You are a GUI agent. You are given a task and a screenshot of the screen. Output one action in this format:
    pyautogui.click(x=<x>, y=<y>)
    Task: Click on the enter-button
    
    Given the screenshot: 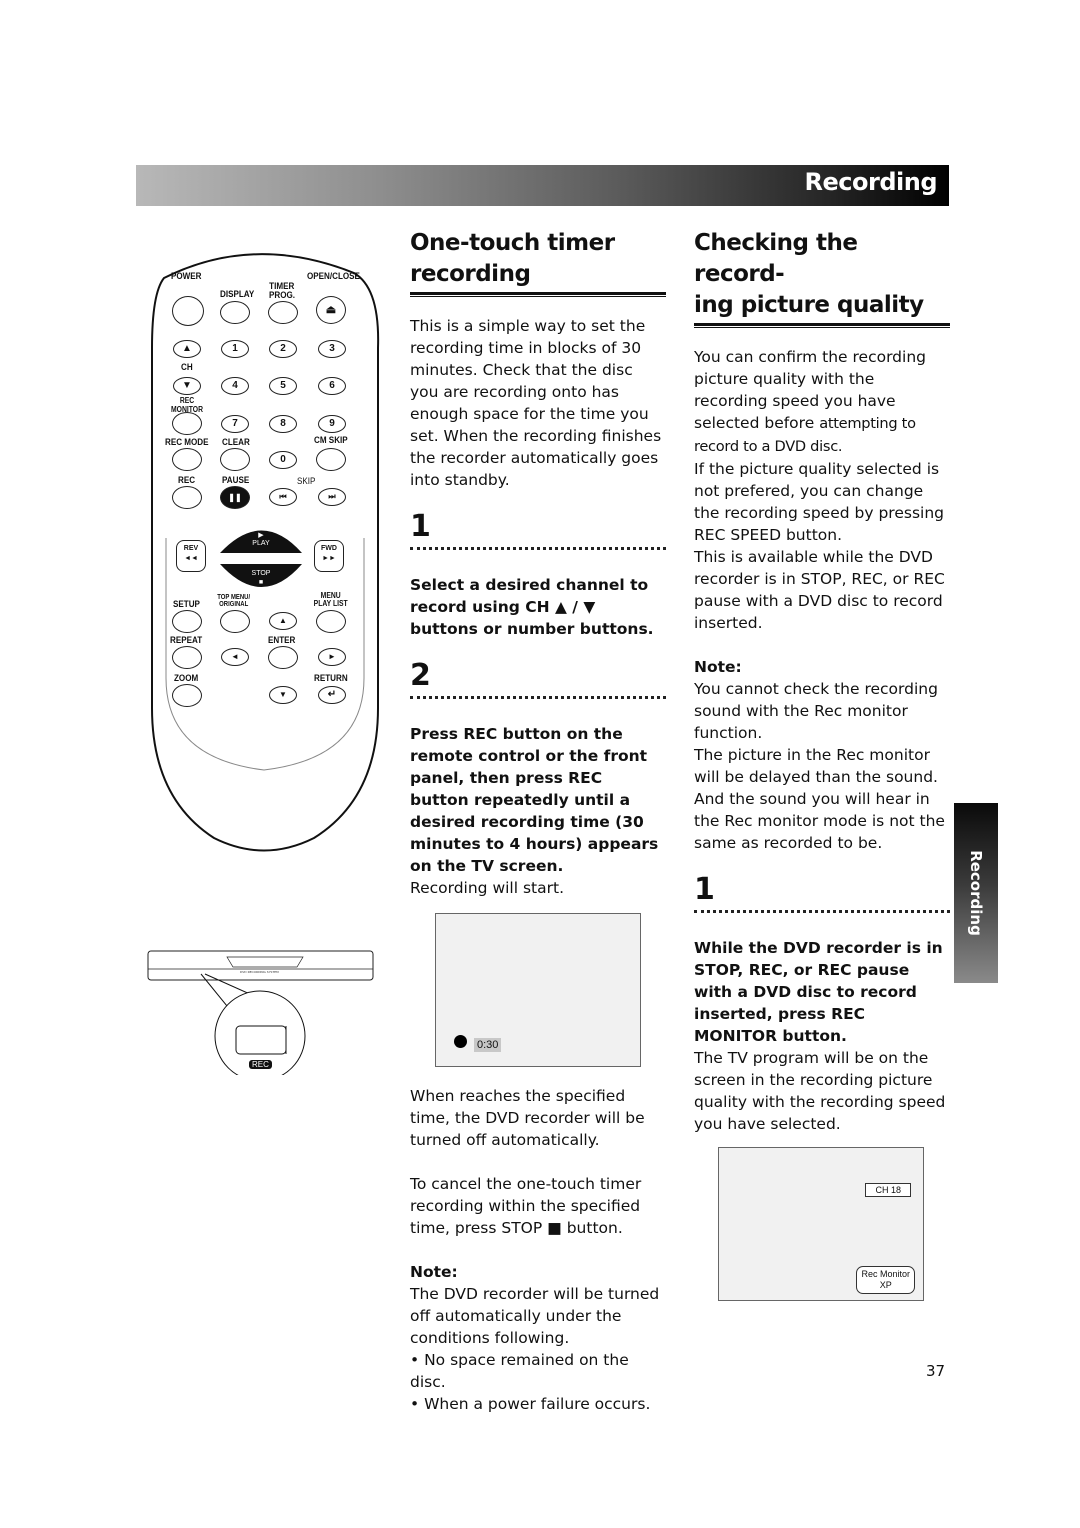 What is the action you would take?
    pyautogui.click(x=283, y=657)
    